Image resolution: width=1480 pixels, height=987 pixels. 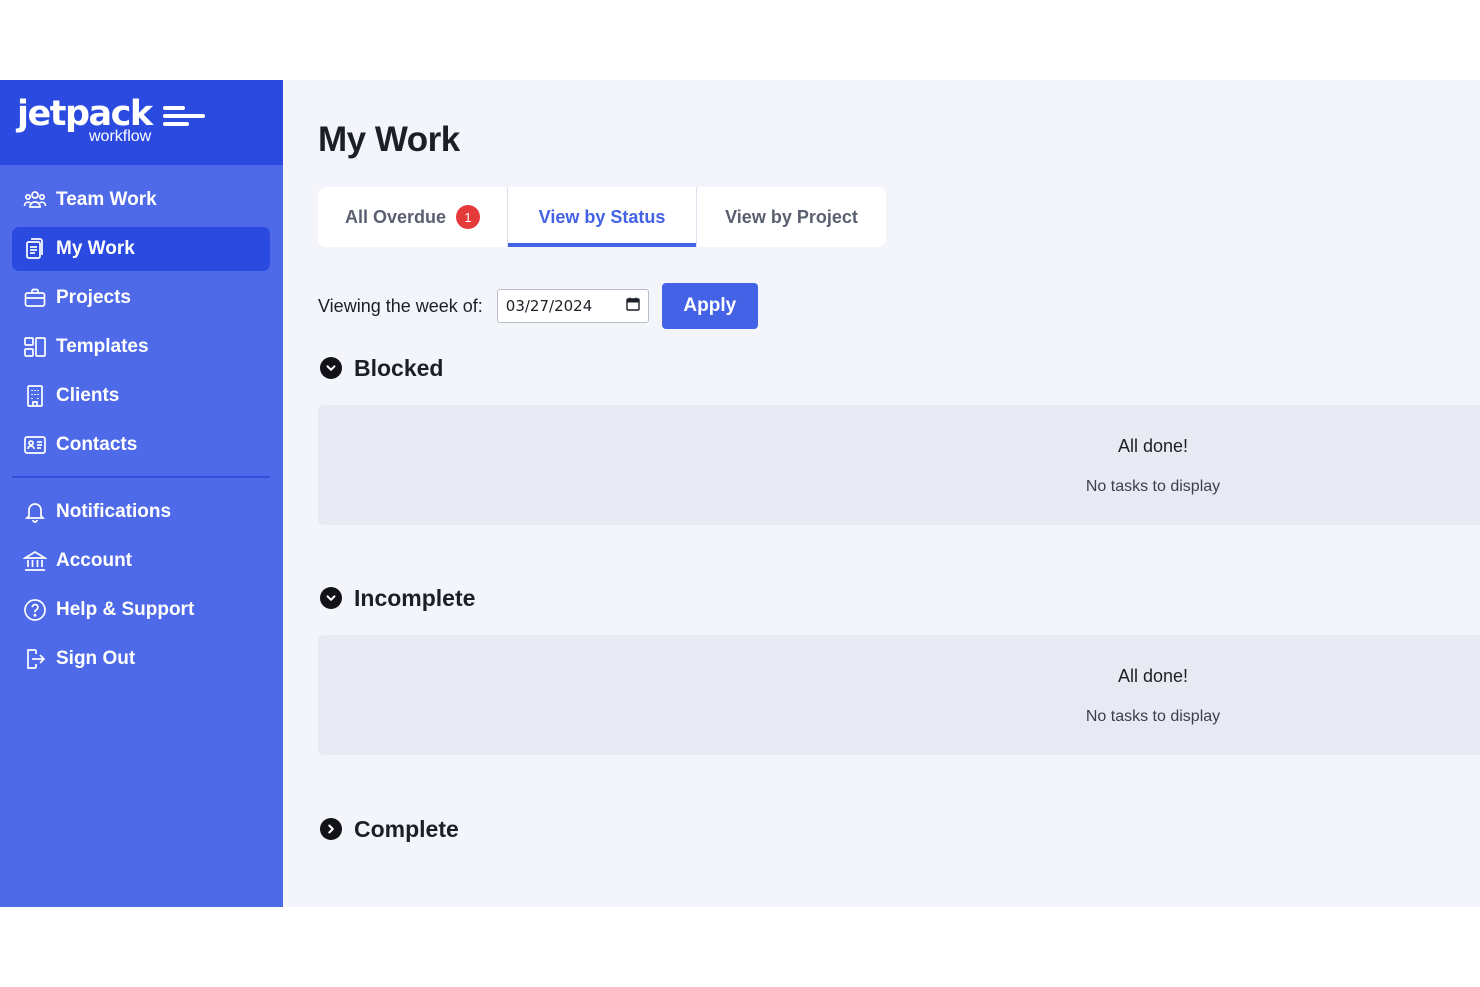 What do you see at coordinates (141, 561) in the screenshot?
I see `sidebar-item-account: Account` at bounding box center [141, 561].